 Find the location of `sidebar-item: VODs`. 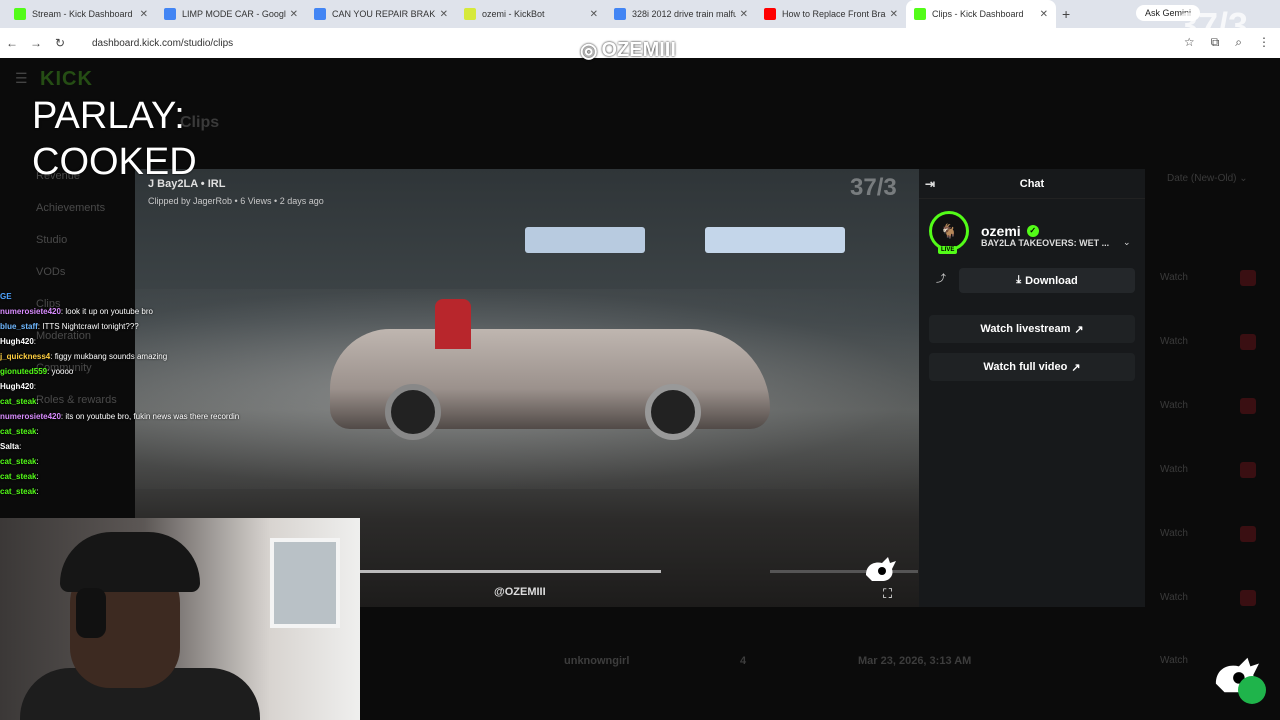

sidebar-item: VODs is located at coordinates (40, 272).